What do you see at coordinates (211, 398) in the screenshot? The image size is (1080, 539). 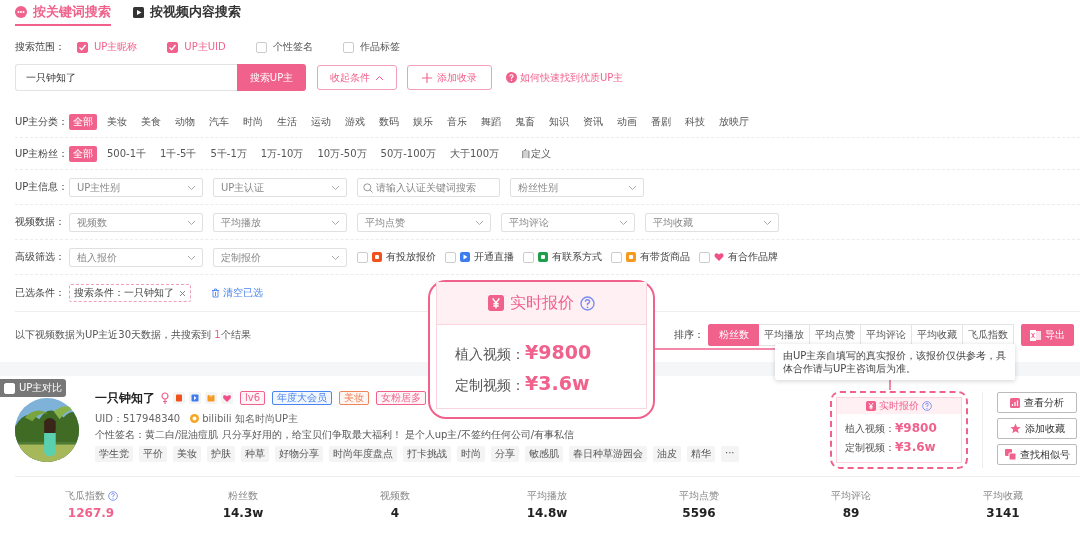 I see `bag-icon` at bounding box center [211, 398].